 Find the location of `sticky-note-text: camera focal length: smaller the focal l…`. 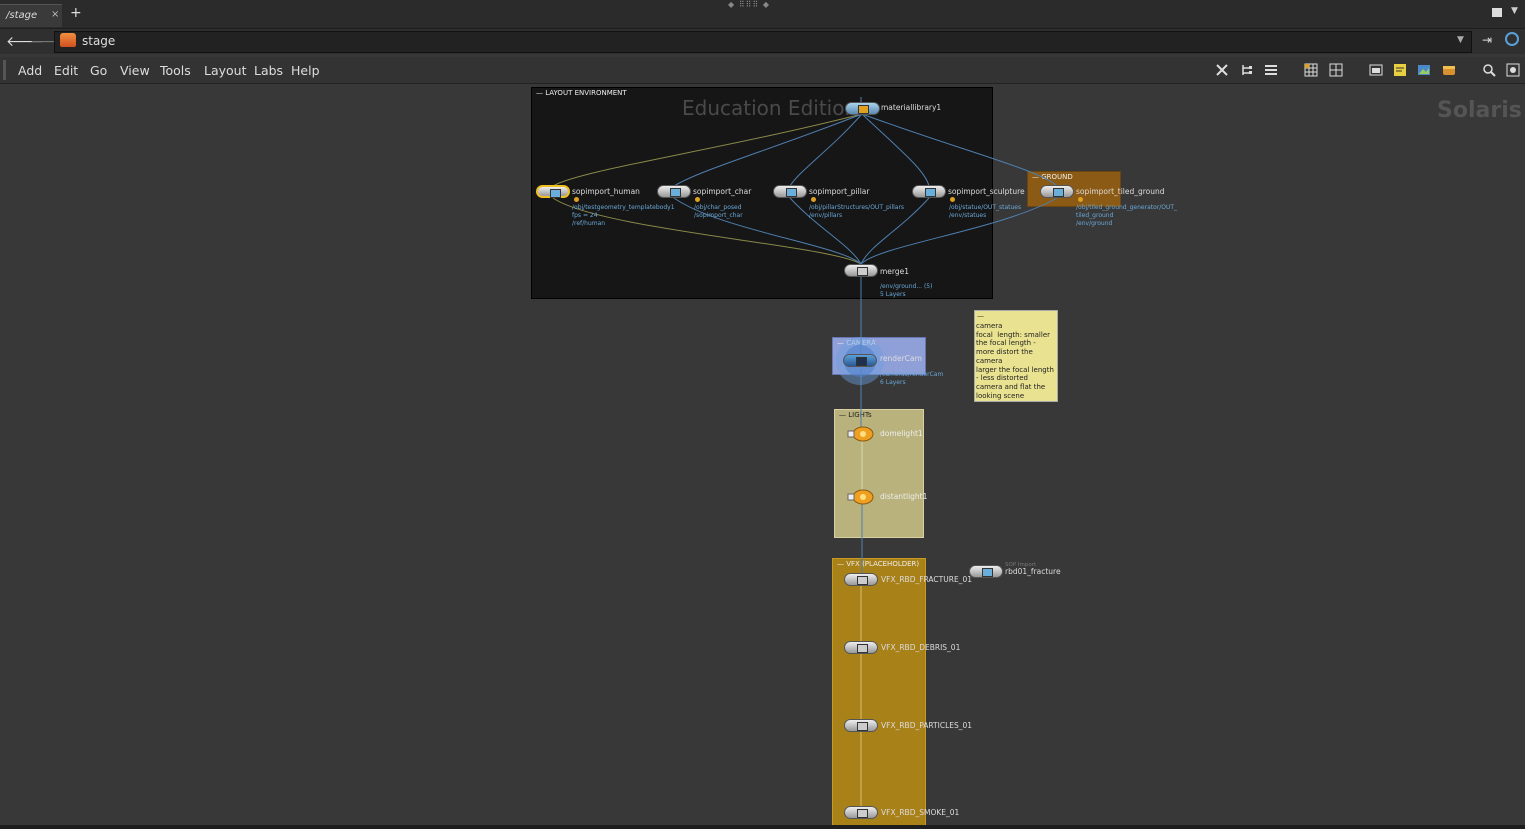

sticky-note-text: camera focal length: smaller the focal l… is located at coordinates (1015, 361).